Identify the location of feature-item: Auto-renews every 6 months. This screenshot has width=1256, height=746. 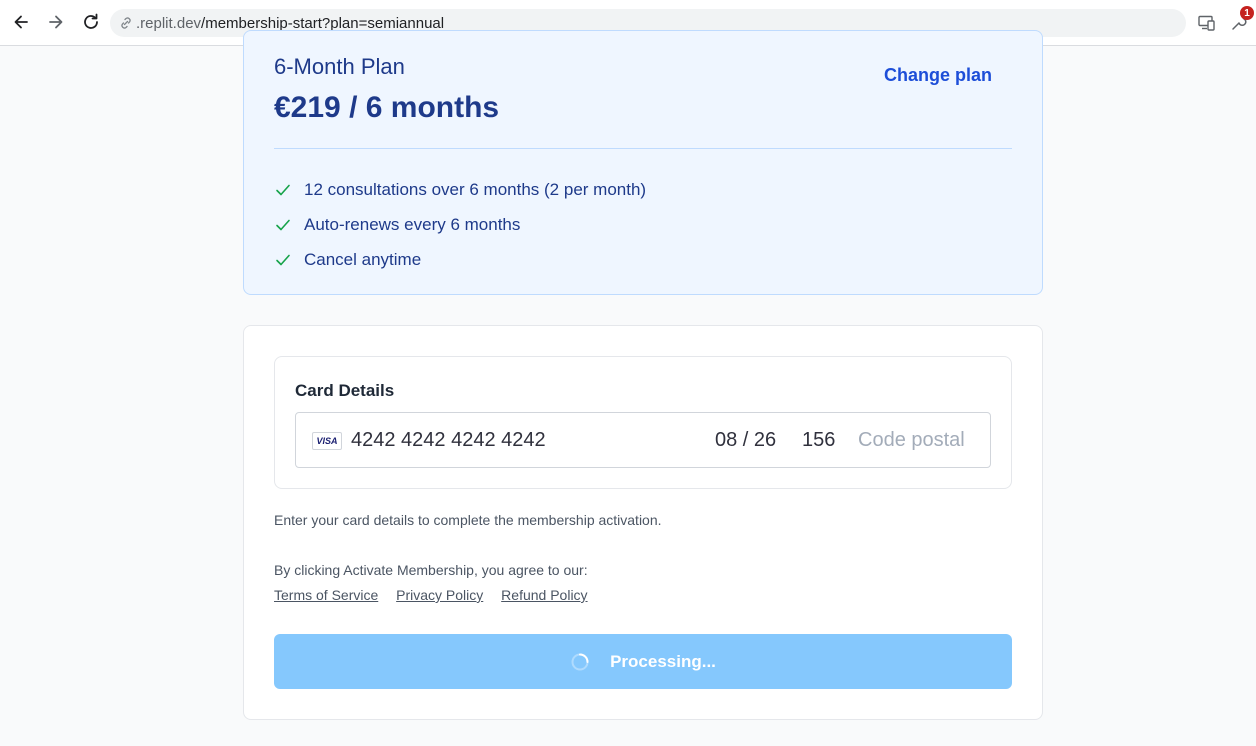
(460, 224).